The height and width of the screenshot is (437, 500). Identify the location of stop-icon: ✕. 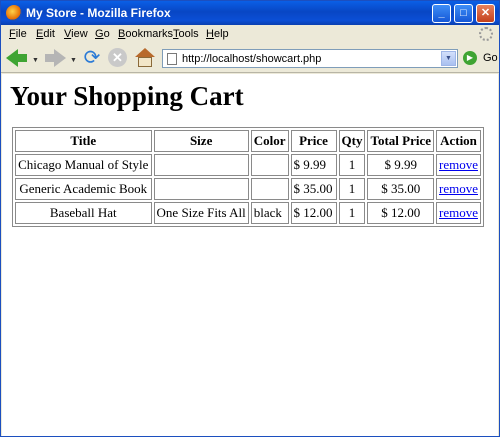
(118, 58).